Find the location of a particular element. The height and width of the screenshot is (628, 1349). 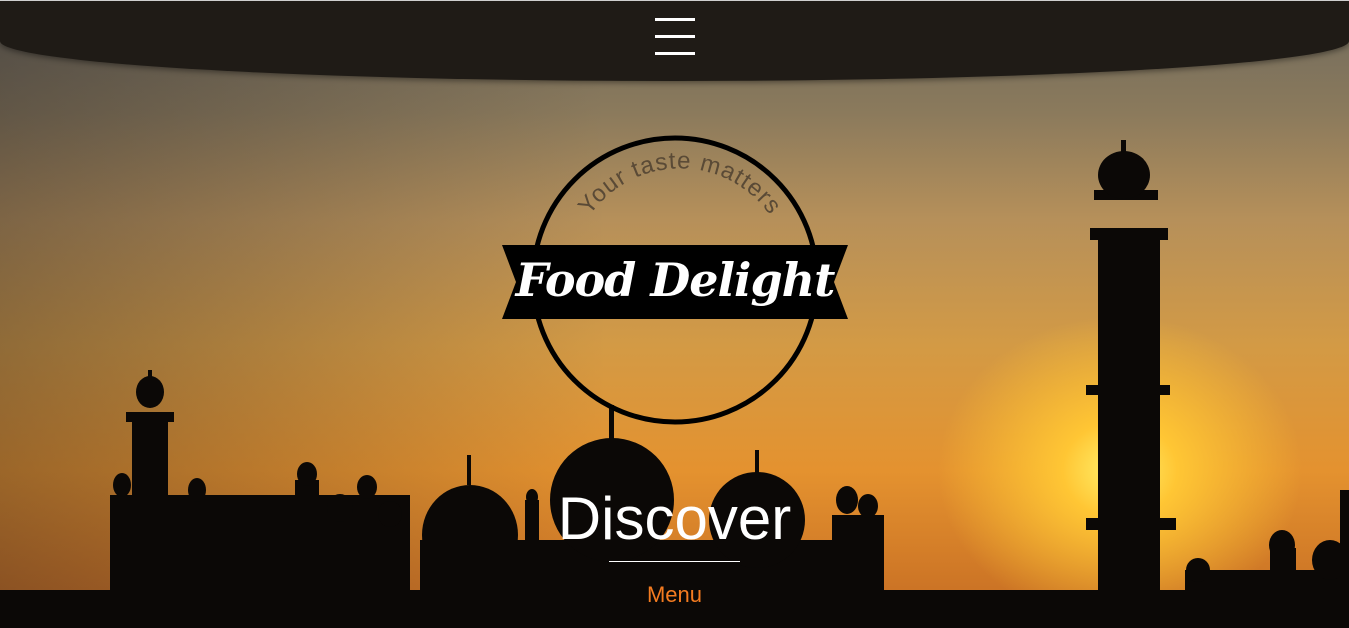

food-delight-logo: Your taste matters Food Delight is located at coordinates (675, 281).